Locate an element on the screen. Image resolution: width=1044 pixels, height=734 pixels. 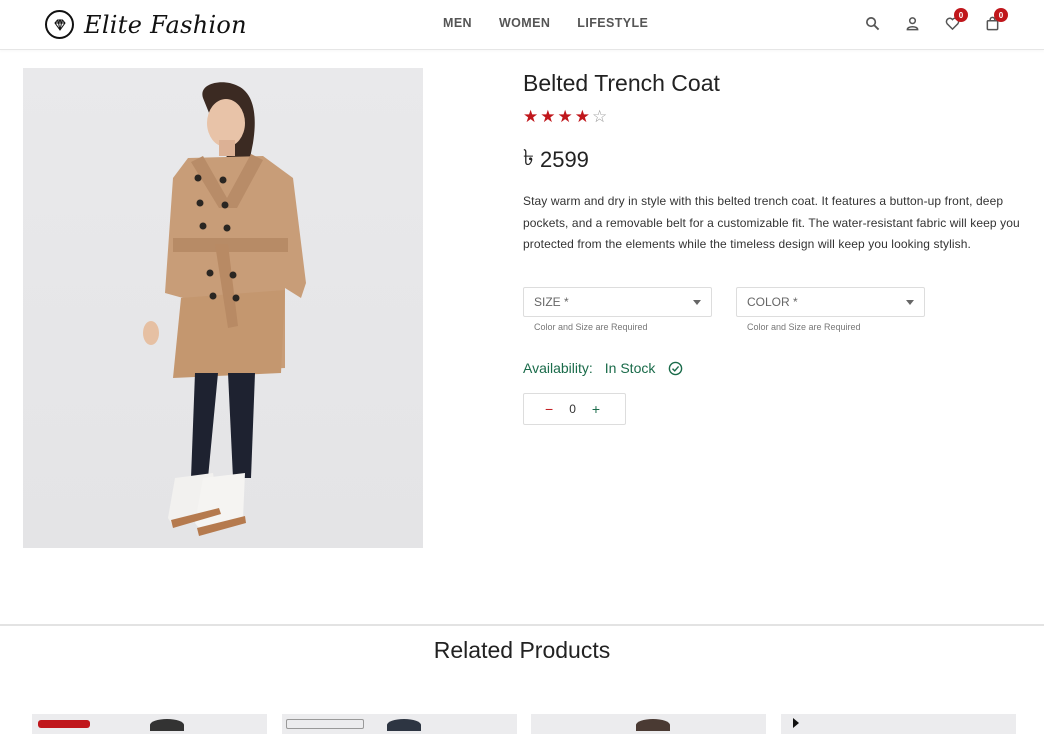
cart-button: 0 is located at coordinates (995, 21).